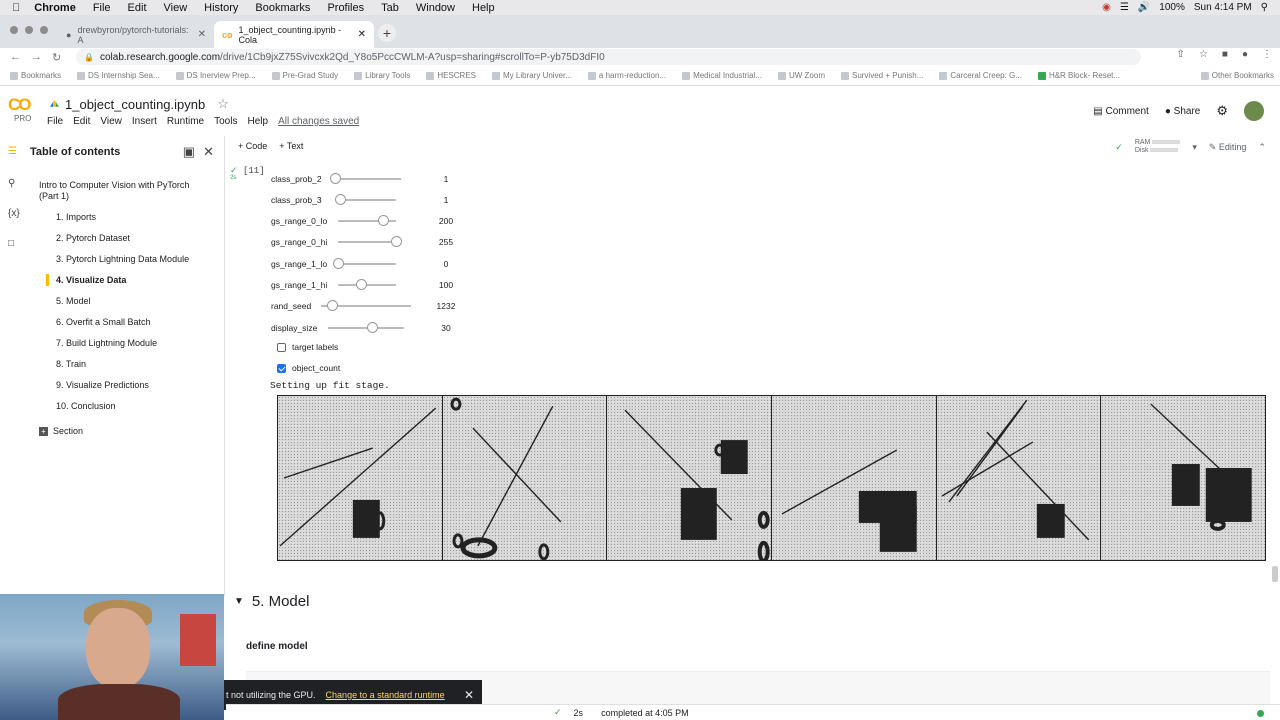 The image size is (1280, 720). Describe the element at coordinates (1237, 75) in the screenshot. I see `other-bookmarks: Other Bookmarks` at that location.